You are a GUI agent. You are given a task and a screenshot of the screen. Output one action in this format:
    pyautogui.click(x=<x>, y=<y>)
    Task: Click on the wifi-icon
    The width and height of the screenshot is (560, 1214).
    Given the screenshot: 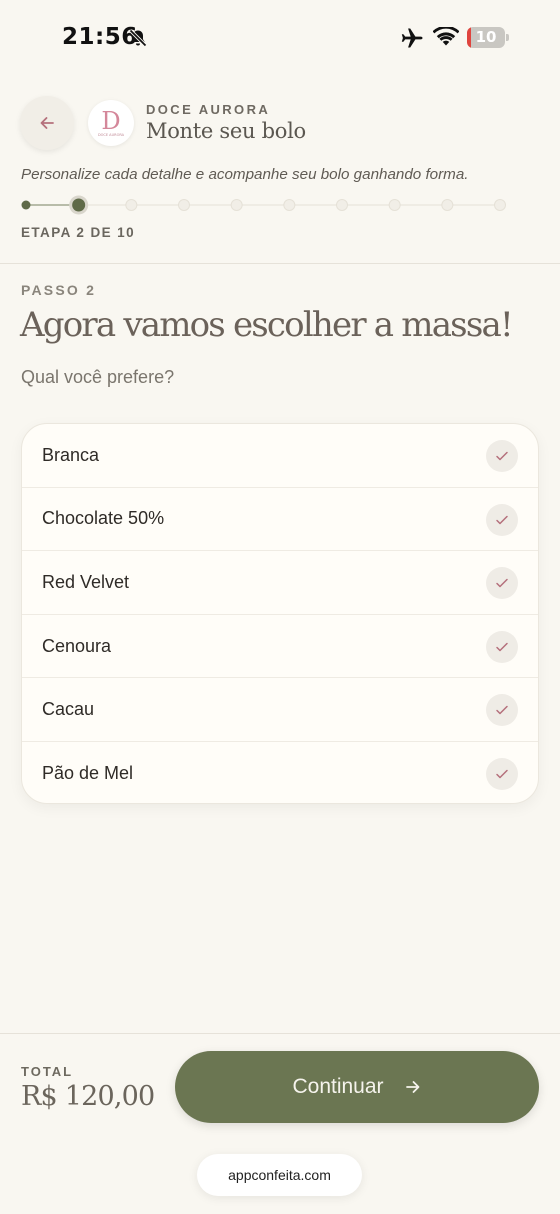 What is the action you would take?
    pyautogui.click(x=446, y=36)
    